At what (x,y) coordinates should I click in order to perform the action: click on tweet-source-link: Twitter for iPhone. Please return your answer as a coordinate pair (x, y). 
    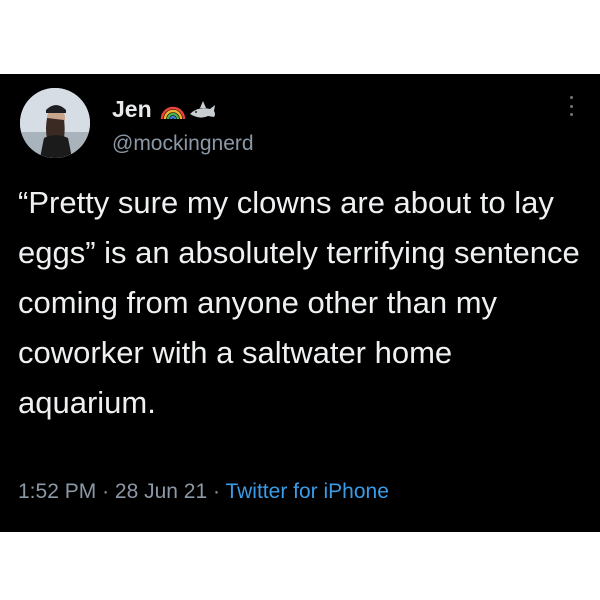
    Looking at the image, I should click on (306, 491).